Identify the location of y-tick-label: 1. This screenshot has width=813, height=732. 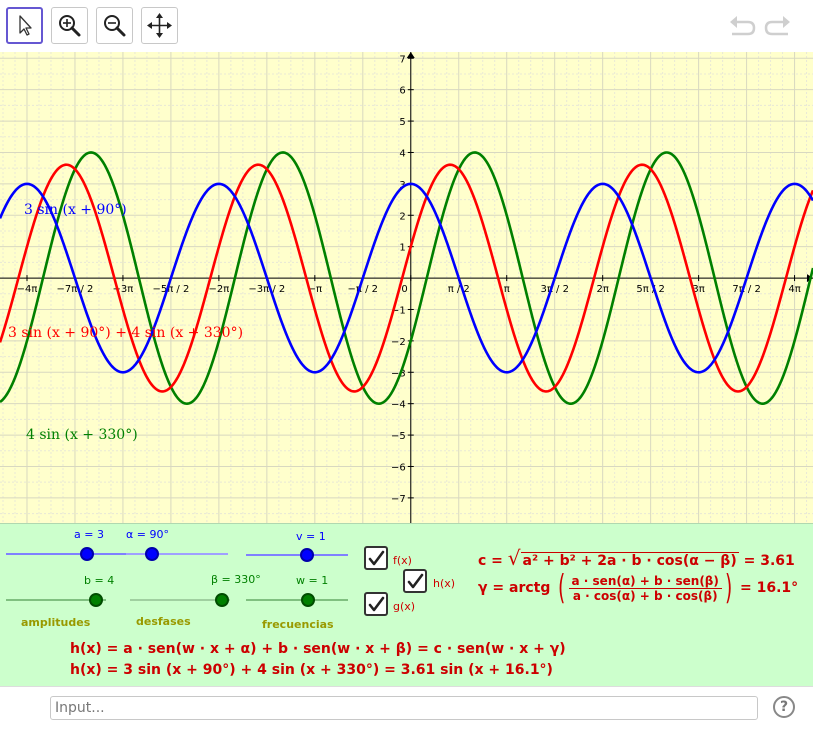
(402, 248).